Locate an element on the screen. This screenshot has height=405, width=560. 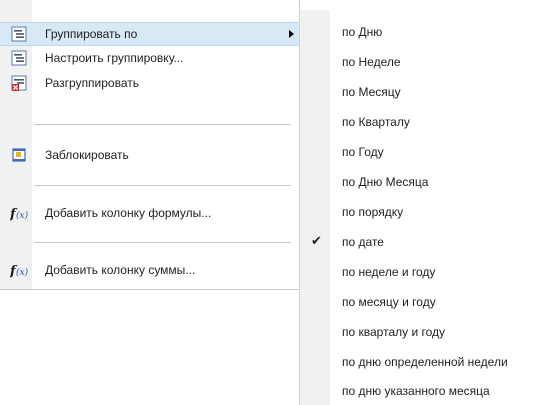
menu-item-group-by: Группировать по is located at coordinates (149, 34).